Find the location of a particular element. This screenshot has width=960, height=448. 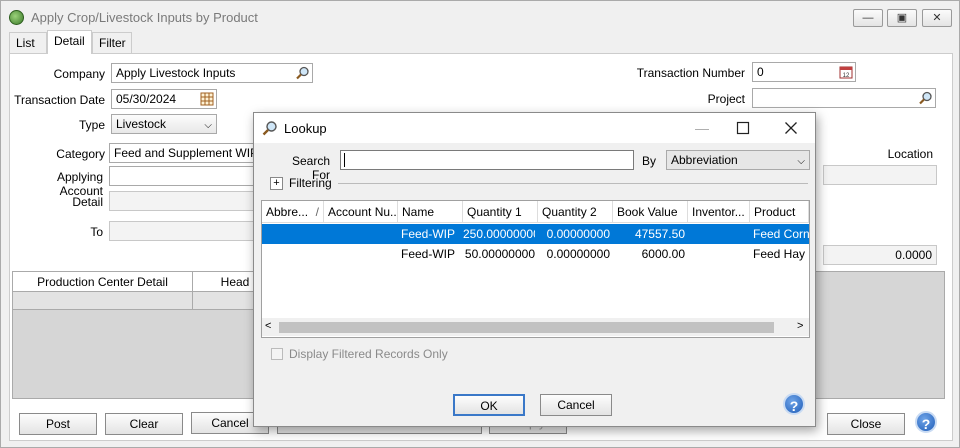

company-lookup-icon is located at coordinates (303, 73).